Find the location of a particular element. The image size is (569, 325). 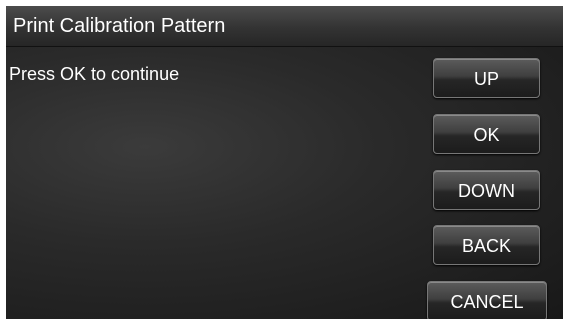

title-bar: Print Calibration Pattern is located at coordinates (284, 26).